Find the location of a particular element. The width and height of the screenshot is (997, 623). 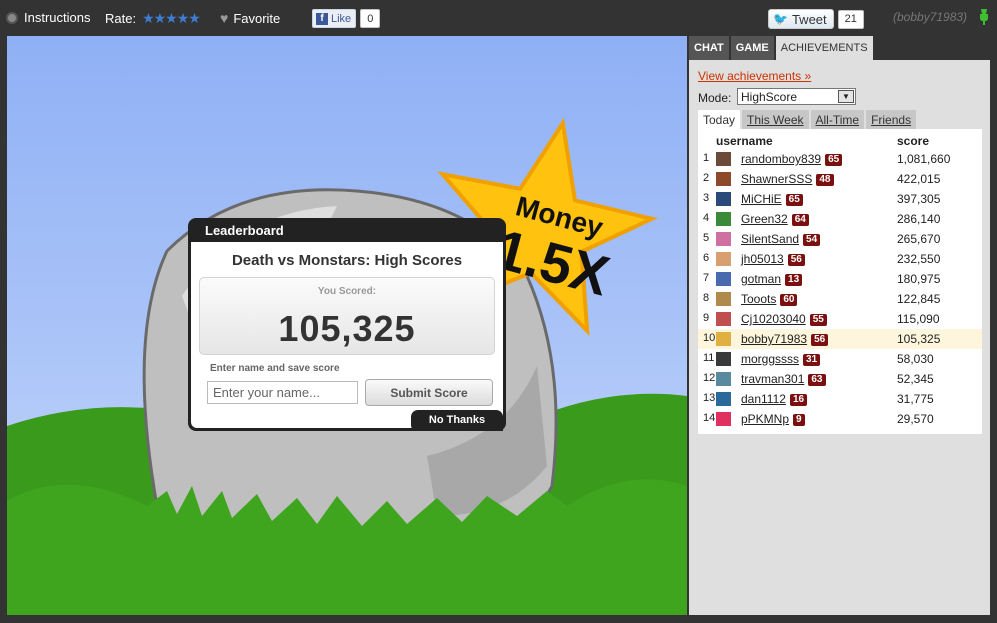

facebook-like-button: f Like is located at coordinates (334, 18).